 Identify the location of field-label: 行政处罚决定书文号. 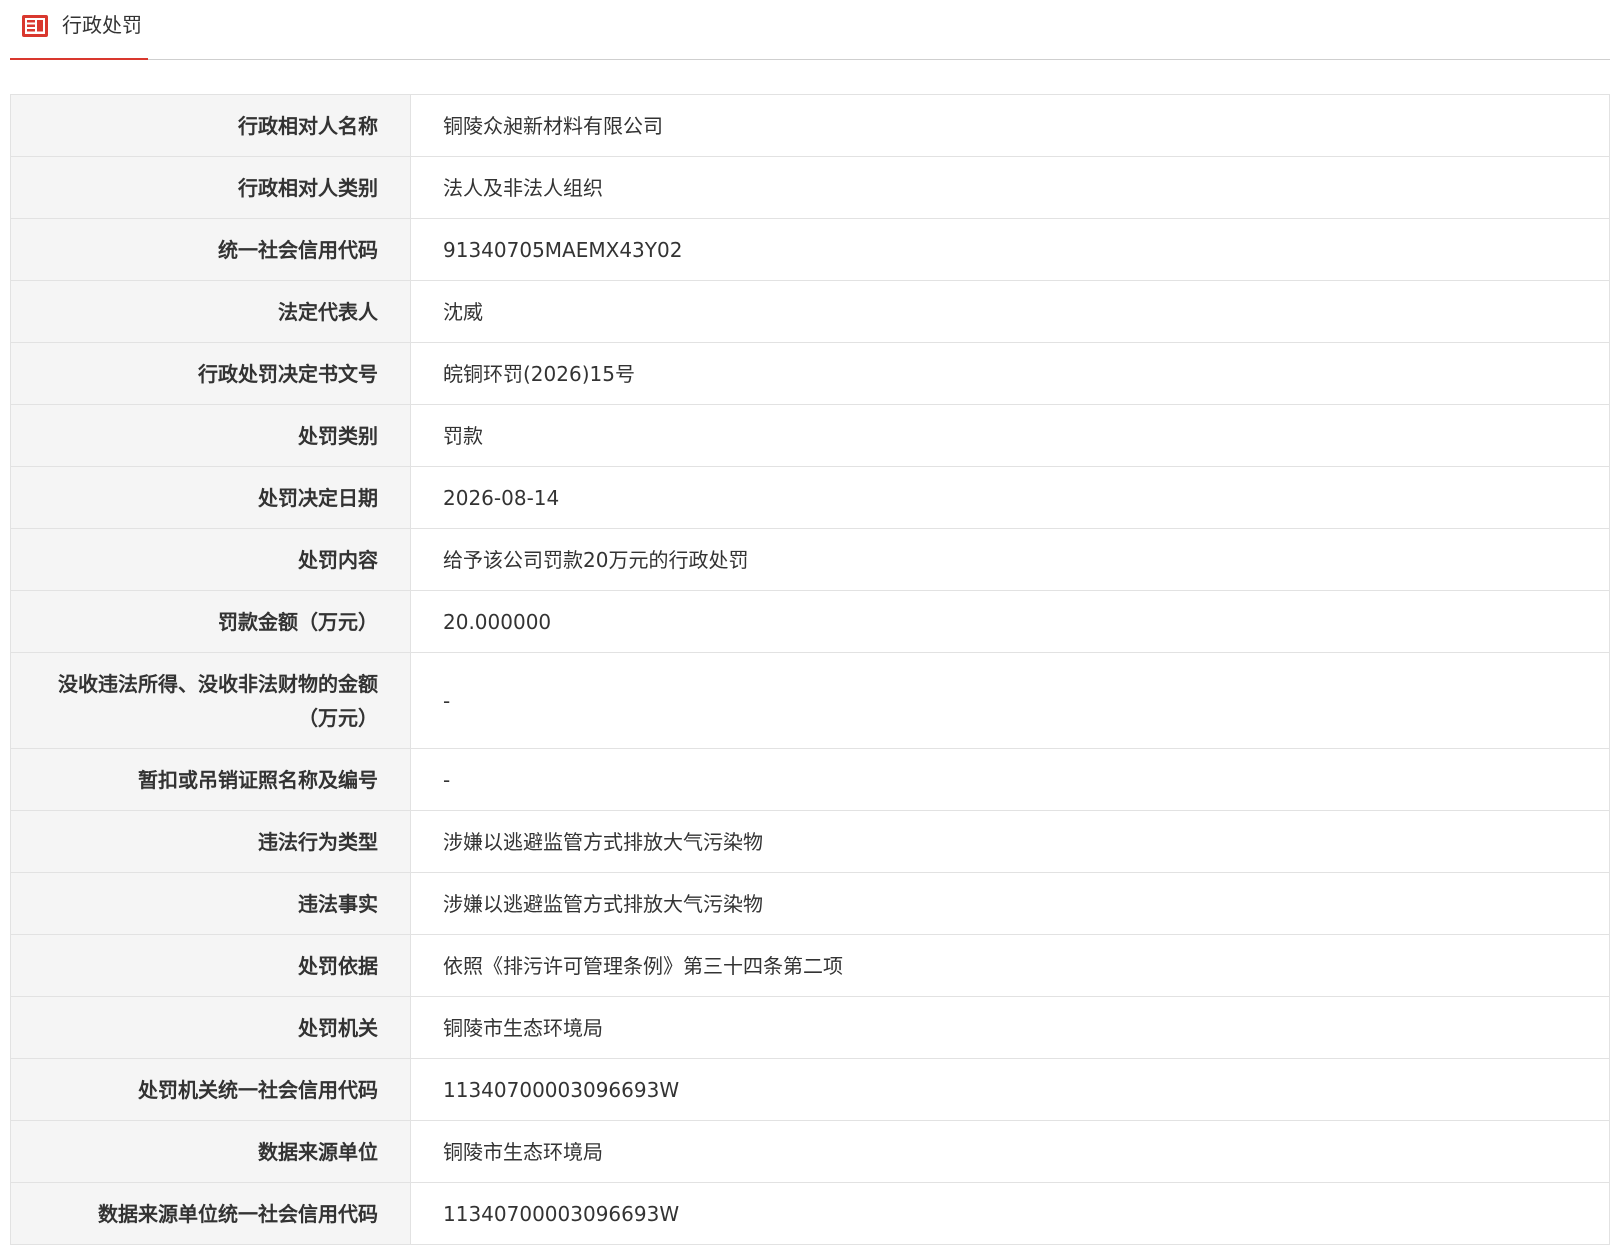
(210, 373).